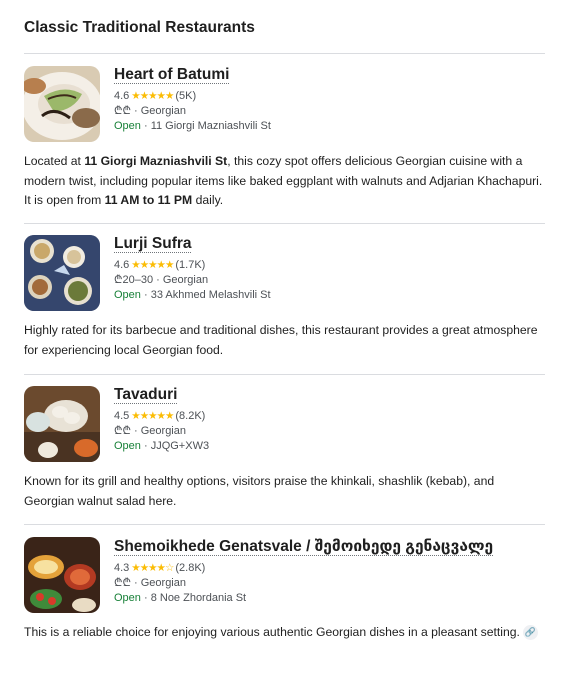  Describe the element at coordinates (530, 633) in the screenshot. I see `link-icon: 🔗` at that location.